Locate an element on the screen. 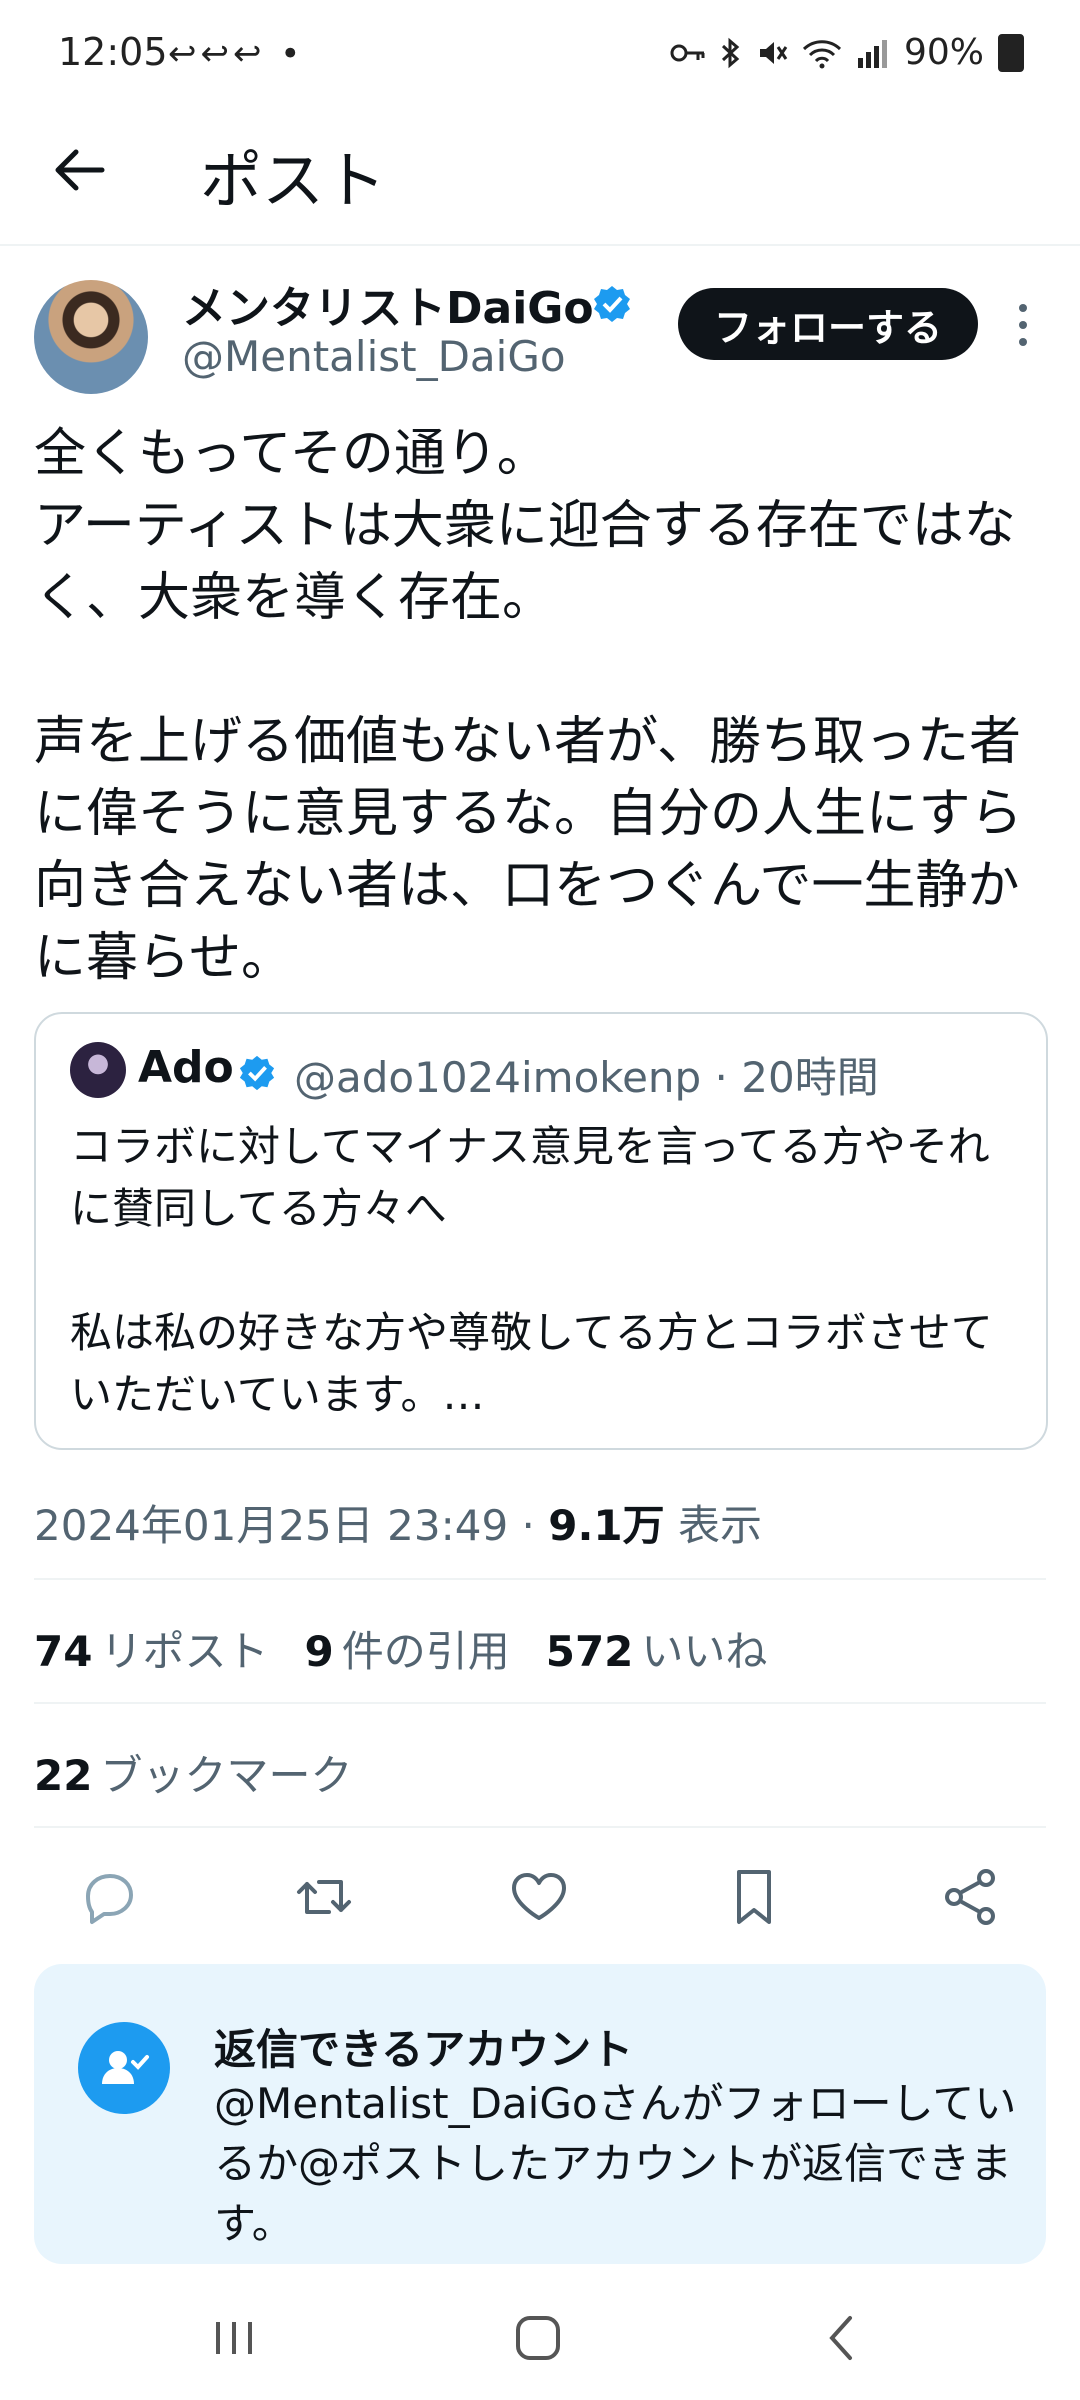 The height and width of the screenshot is (2400, 1080). like-icon is located at coordinates (539, 1897).